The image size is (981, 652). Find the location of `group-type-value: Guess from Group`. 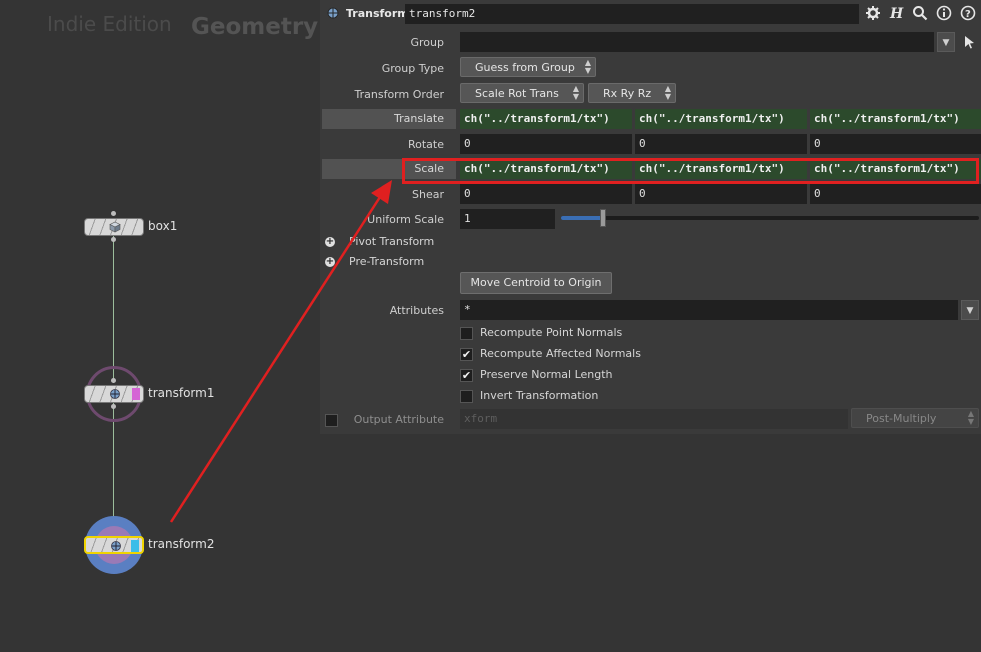

group-type-value: Guess from Group is located at coordinates (525, 67).